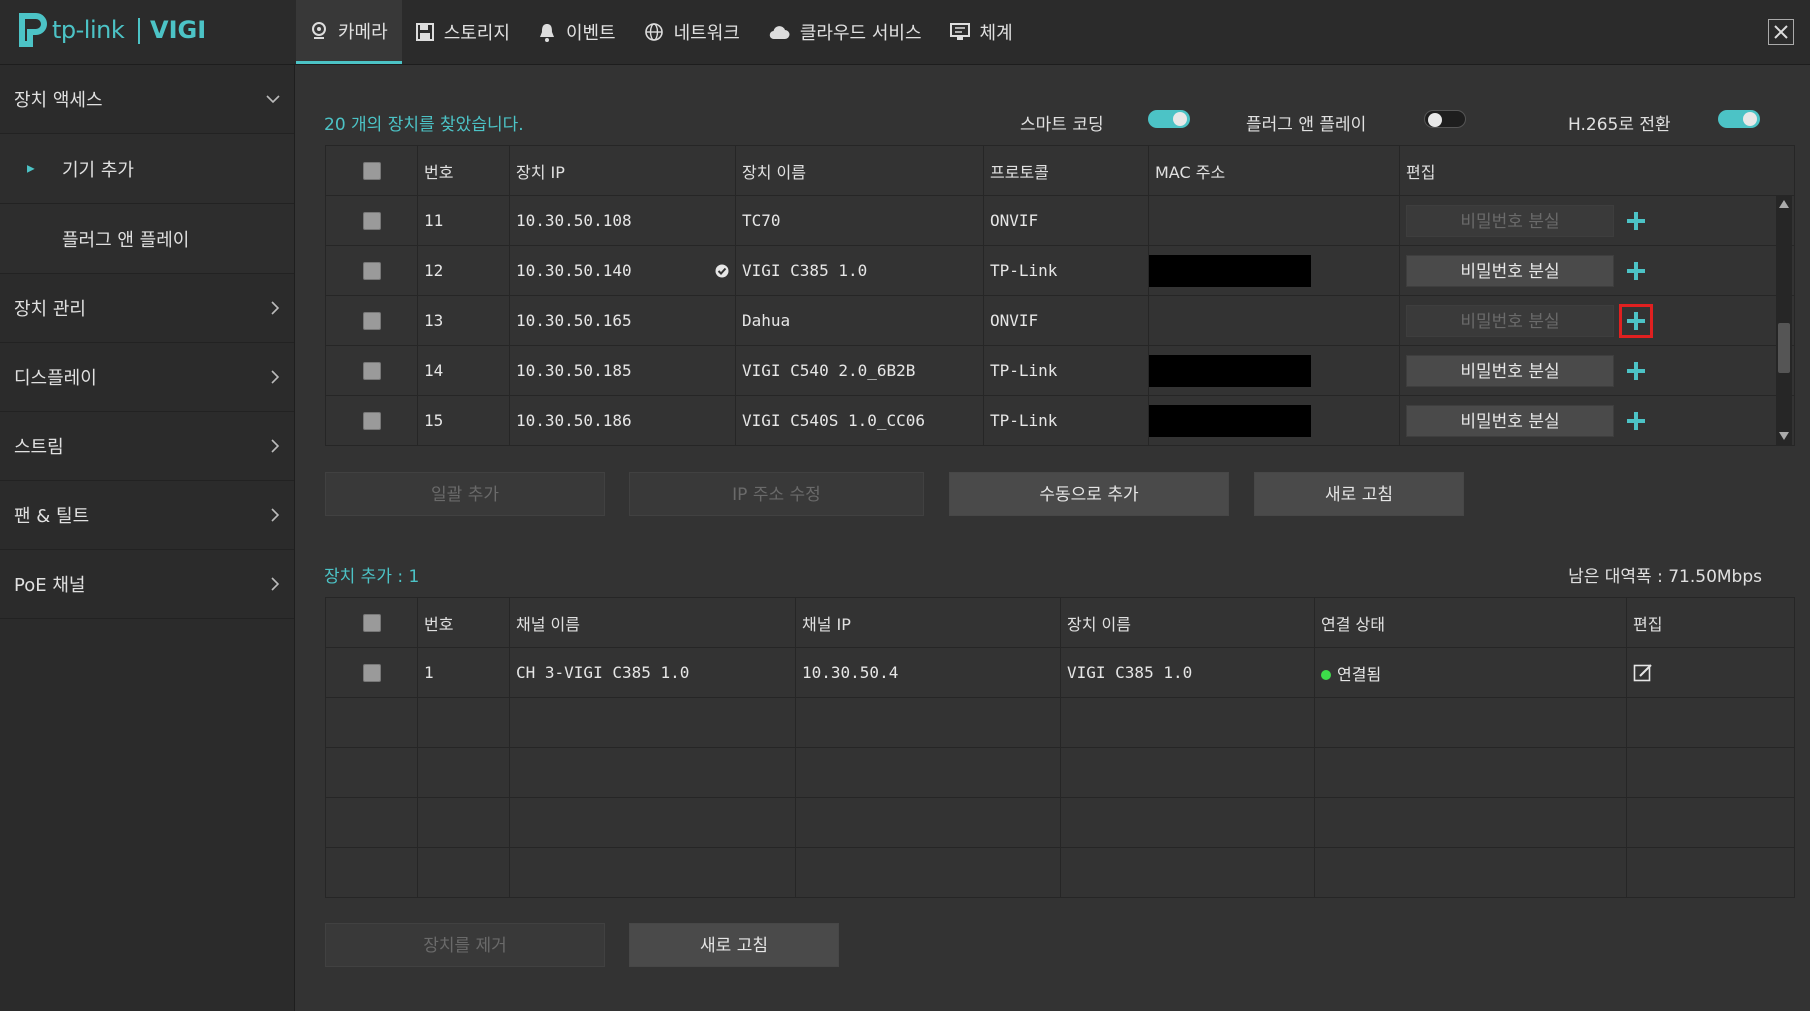 This screenshot has height=1011, width=1810. Describe the element at coordinates (147, 169) in the screenshot. I see `sidebar-item-add-device: ▶ 기기 추가` at that location.